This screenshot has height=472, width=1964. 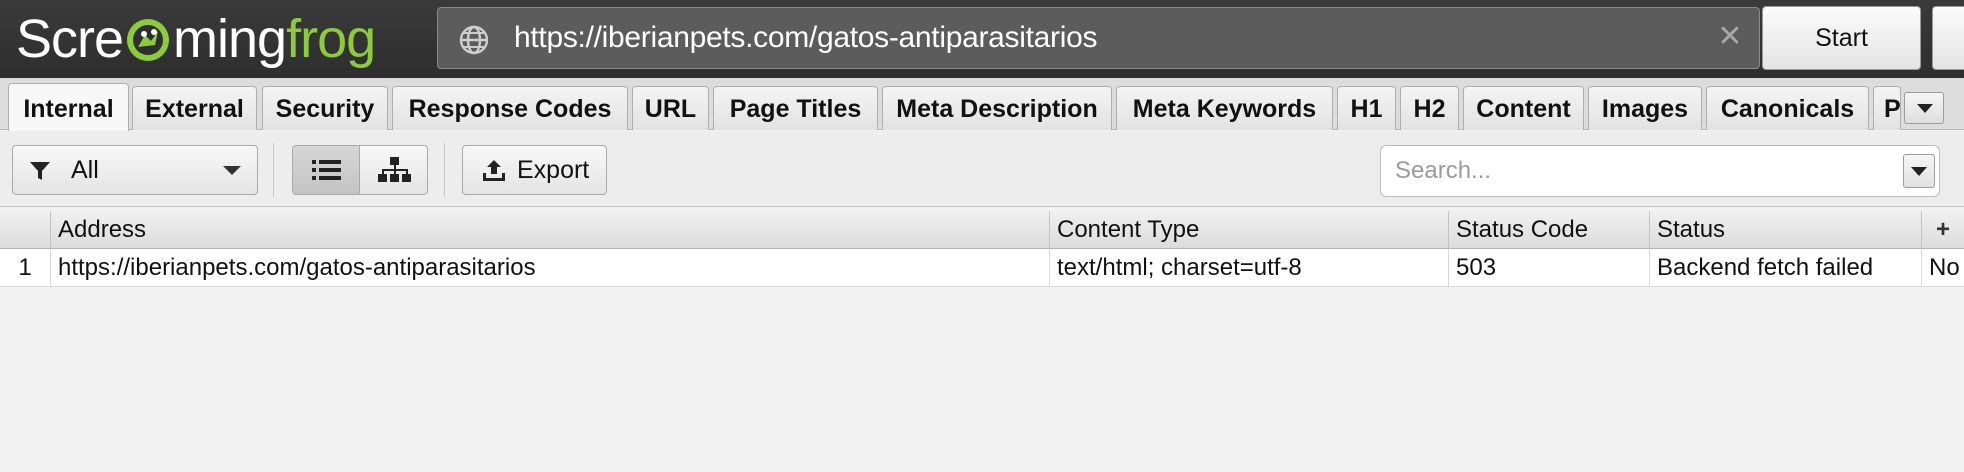 I want to click on tab-meta-description: Meta Description, so click(x=997, y=108).